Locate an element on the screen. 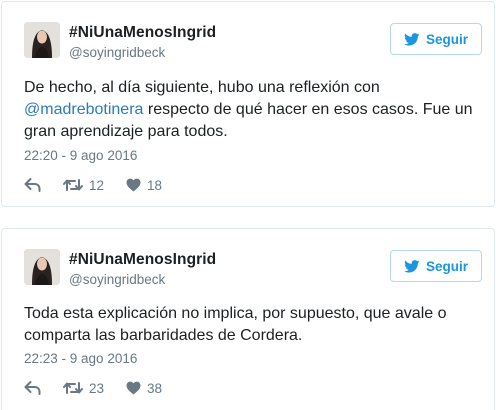 Image resolution: width=496 pixels, height=410 pixels. like-button: 38 is located at coordinates (144, 388).